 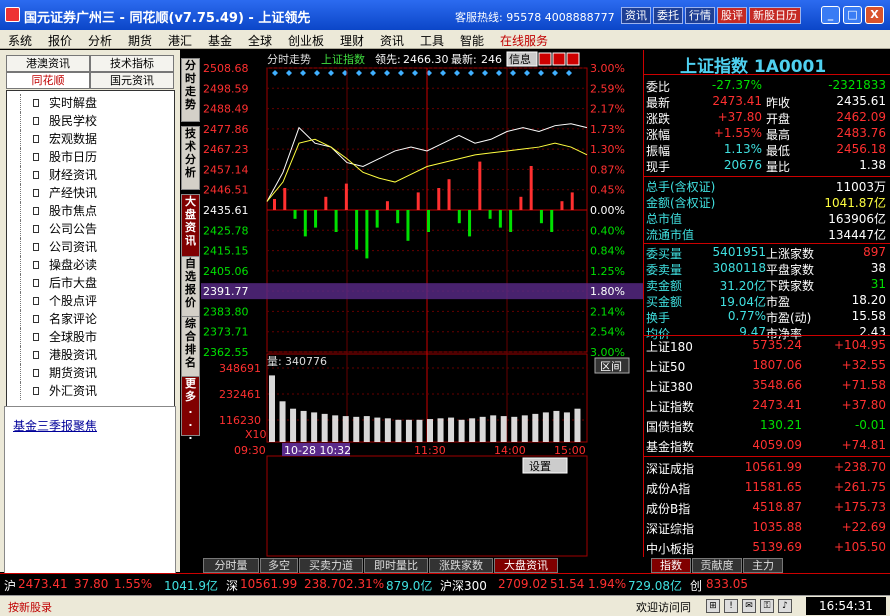 I want to click on news-item: 外汇资讯, so click(x=90, y=391).